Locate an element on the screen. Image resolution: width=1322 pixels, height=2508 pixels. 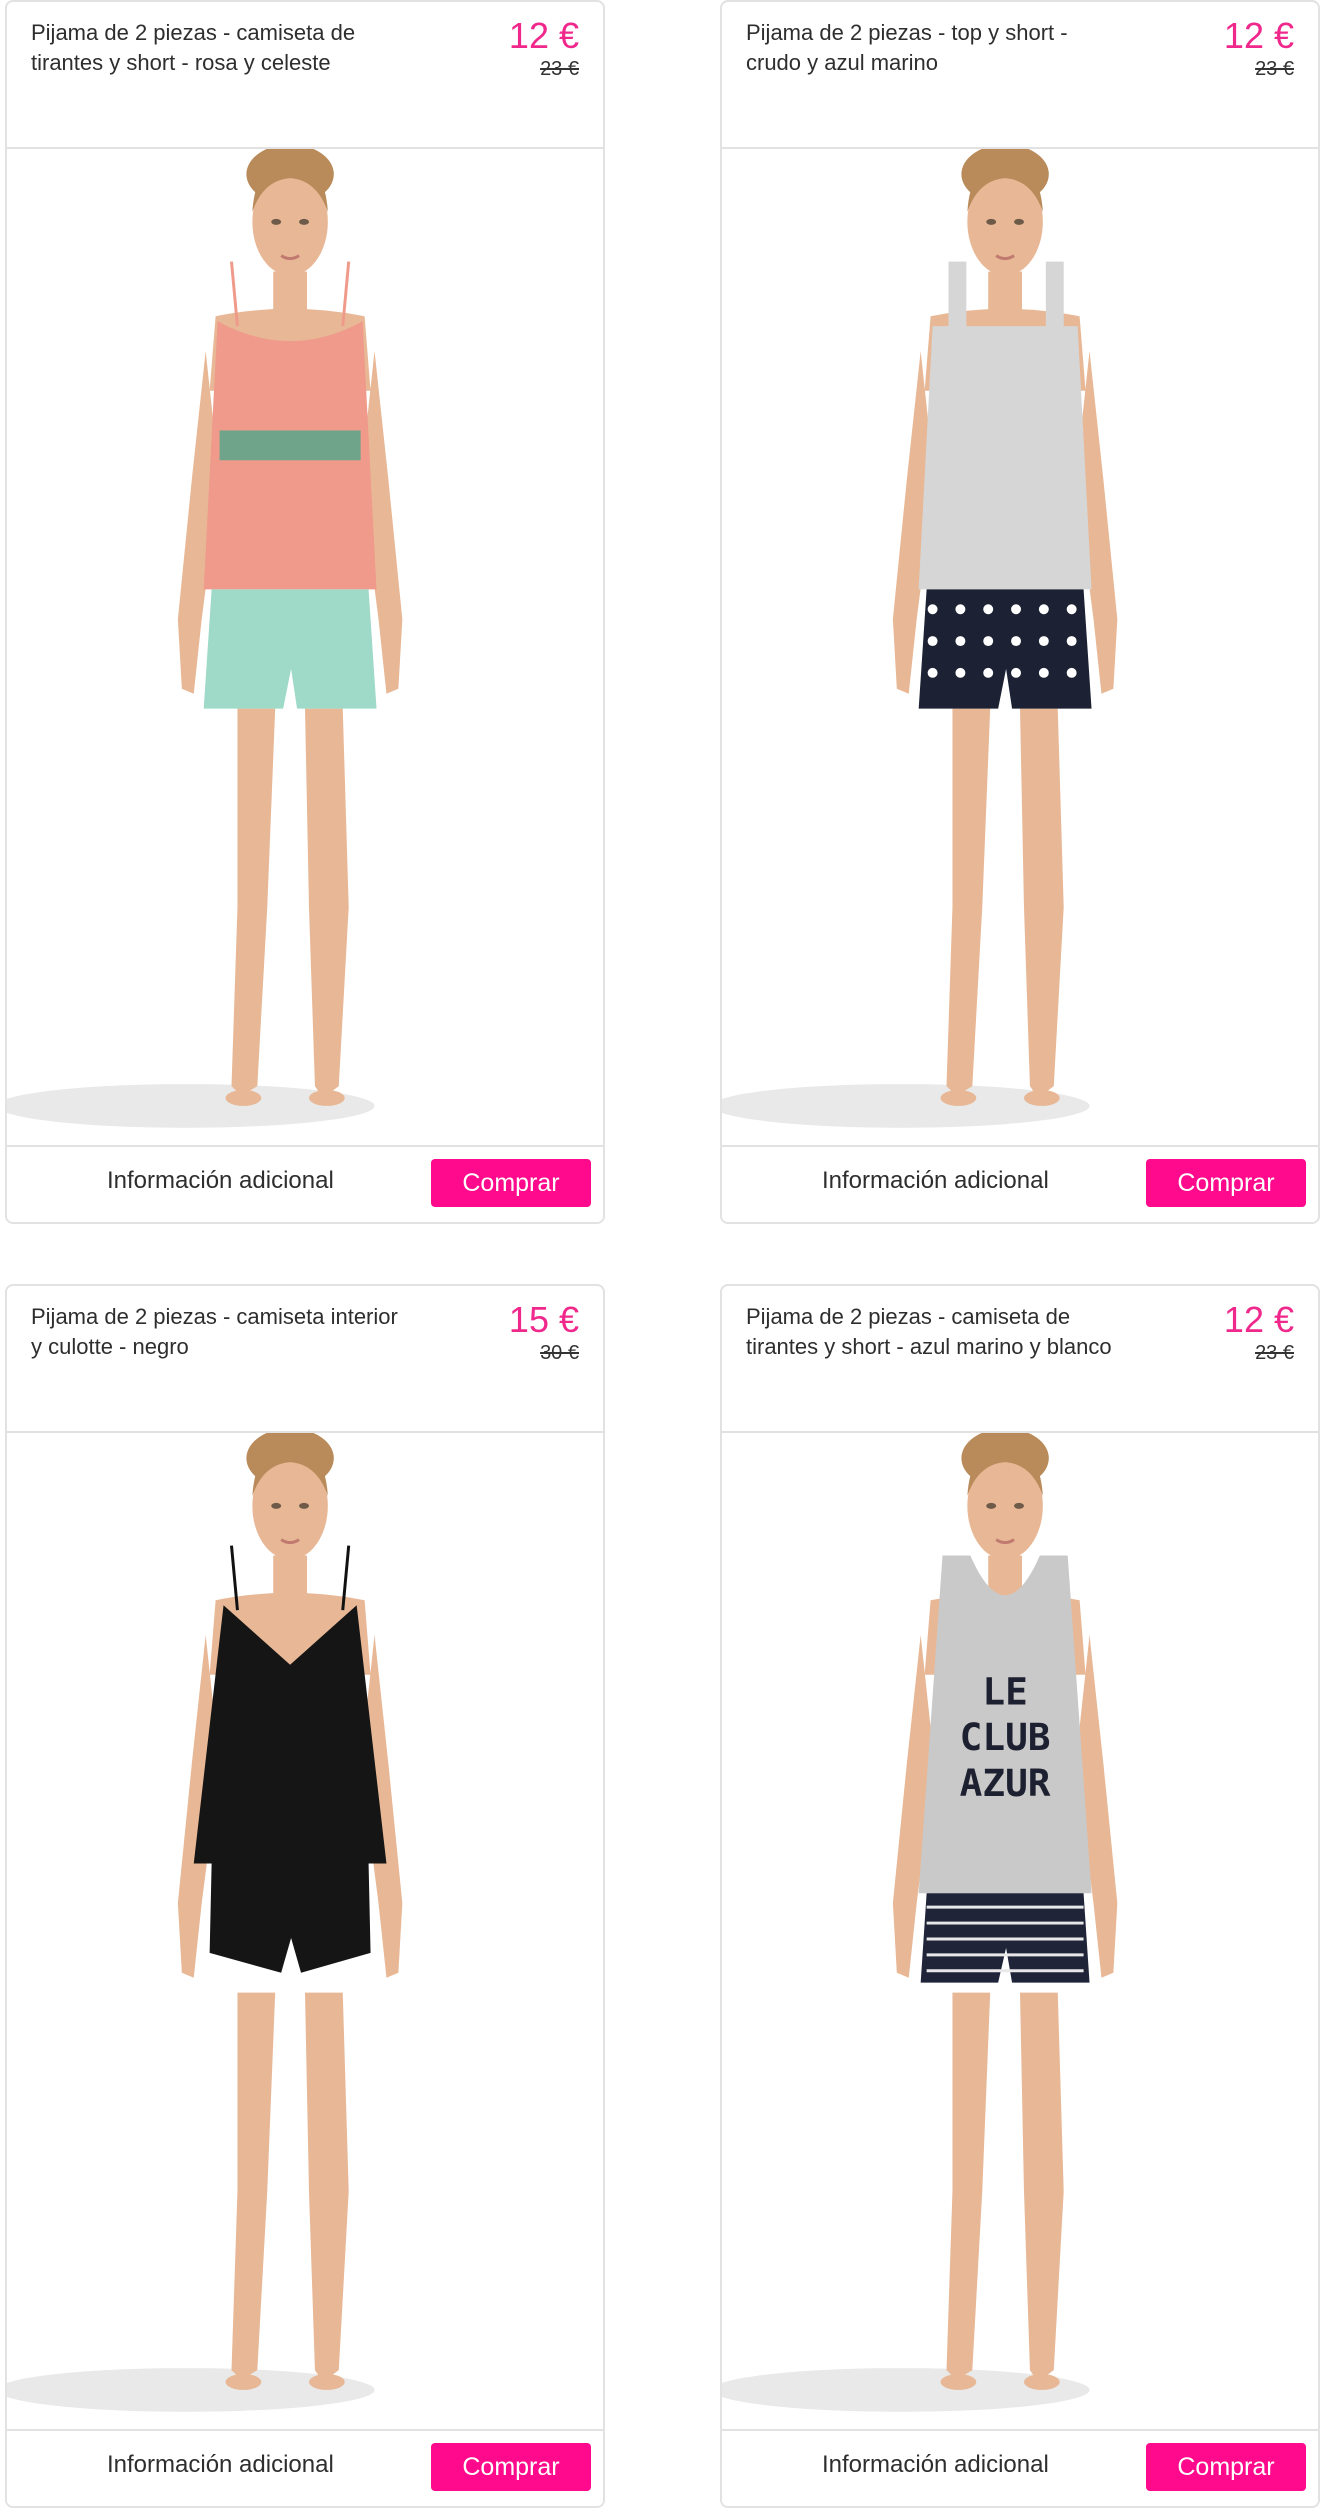
model-illustration: LECLUBAZUR is located at coordinates (920, 1922).